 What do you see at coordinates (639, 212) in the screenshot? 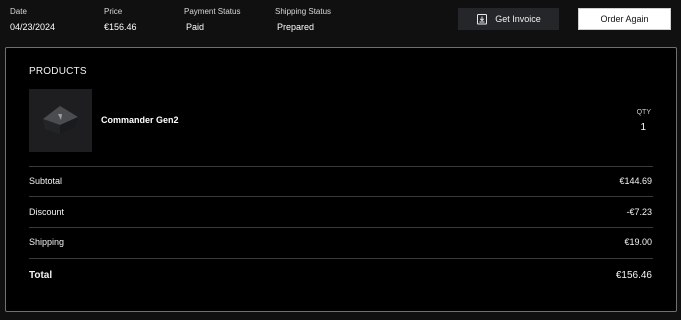
I see `discount-value: -€7.23` at bounding box center [639, 212].